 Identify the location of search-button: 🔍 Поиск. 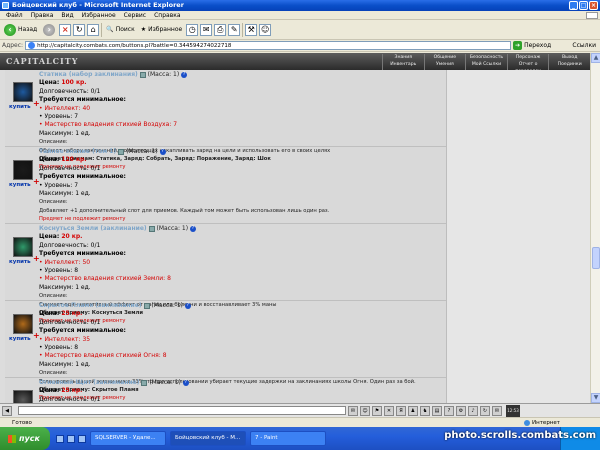
(120, 30).